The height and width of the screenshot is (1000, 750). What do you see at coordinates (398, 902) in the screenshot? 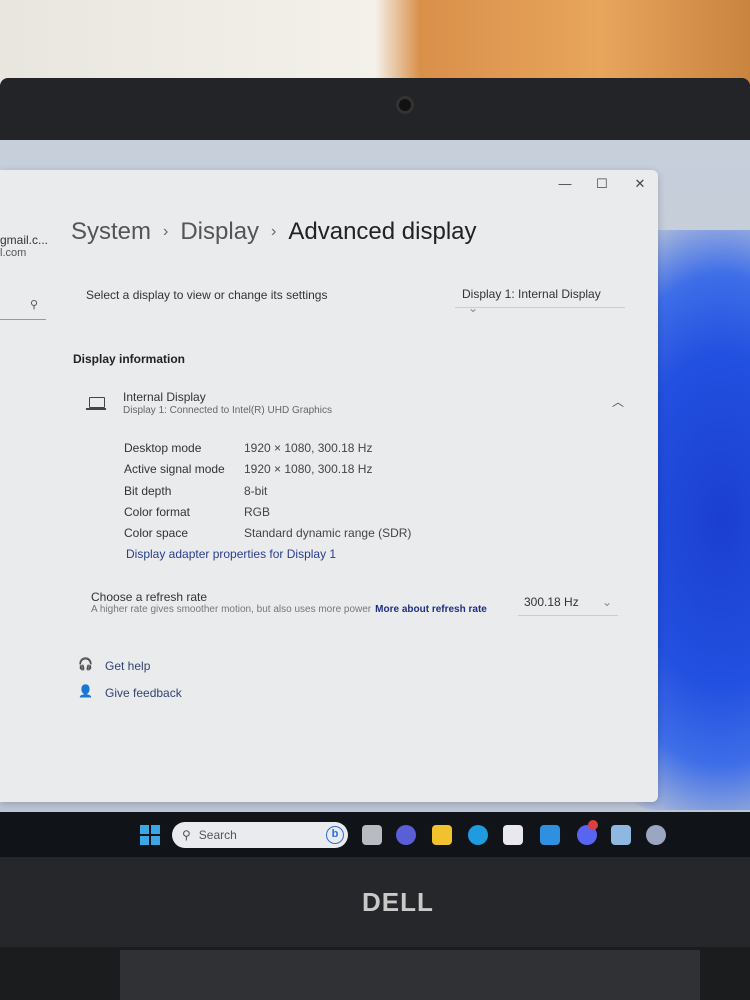
I see `dell-logo: DELL` at bounding box center [398, 902].